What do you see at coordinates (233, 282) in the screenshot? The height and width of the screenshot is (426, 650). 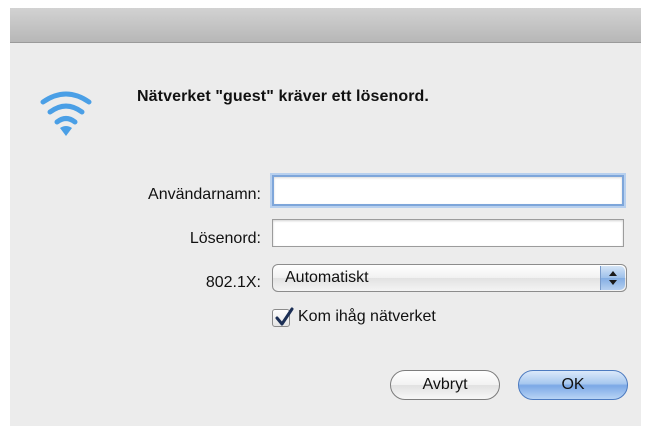 I see `dot1x-label: 802.1X:` at bounding box center [233, 282].